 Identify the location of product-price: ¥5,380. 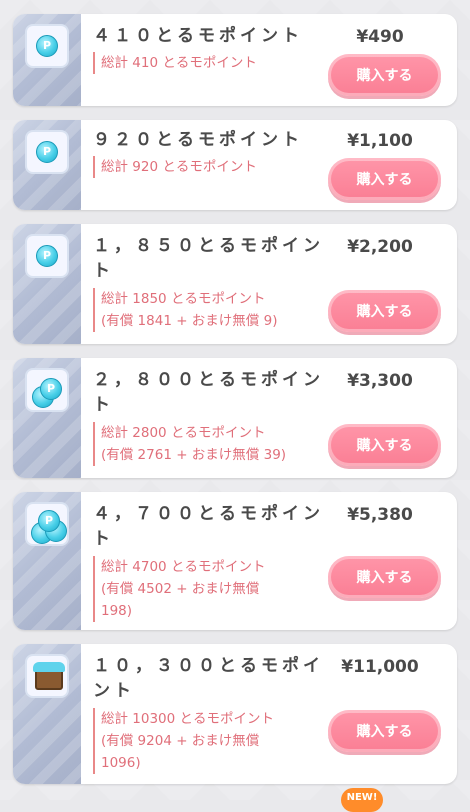
(380, 515).